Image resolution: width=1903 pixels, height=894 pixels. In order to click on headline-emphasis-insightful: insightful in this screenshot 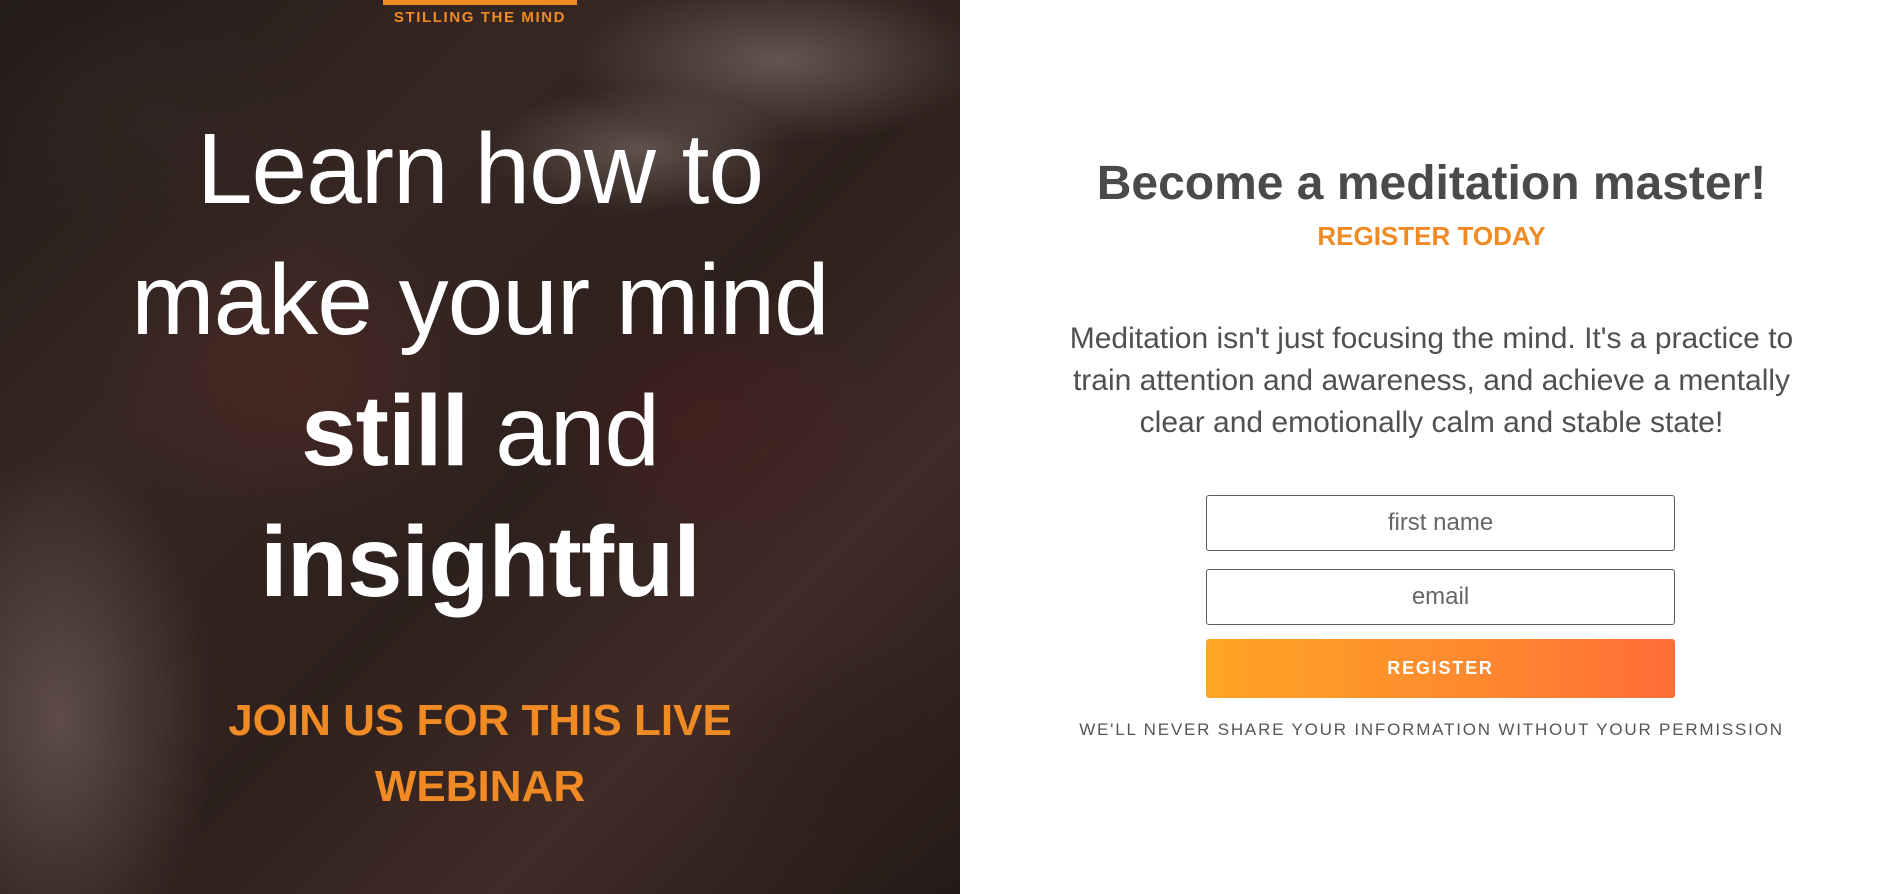, I will do `click(480, 562)`.